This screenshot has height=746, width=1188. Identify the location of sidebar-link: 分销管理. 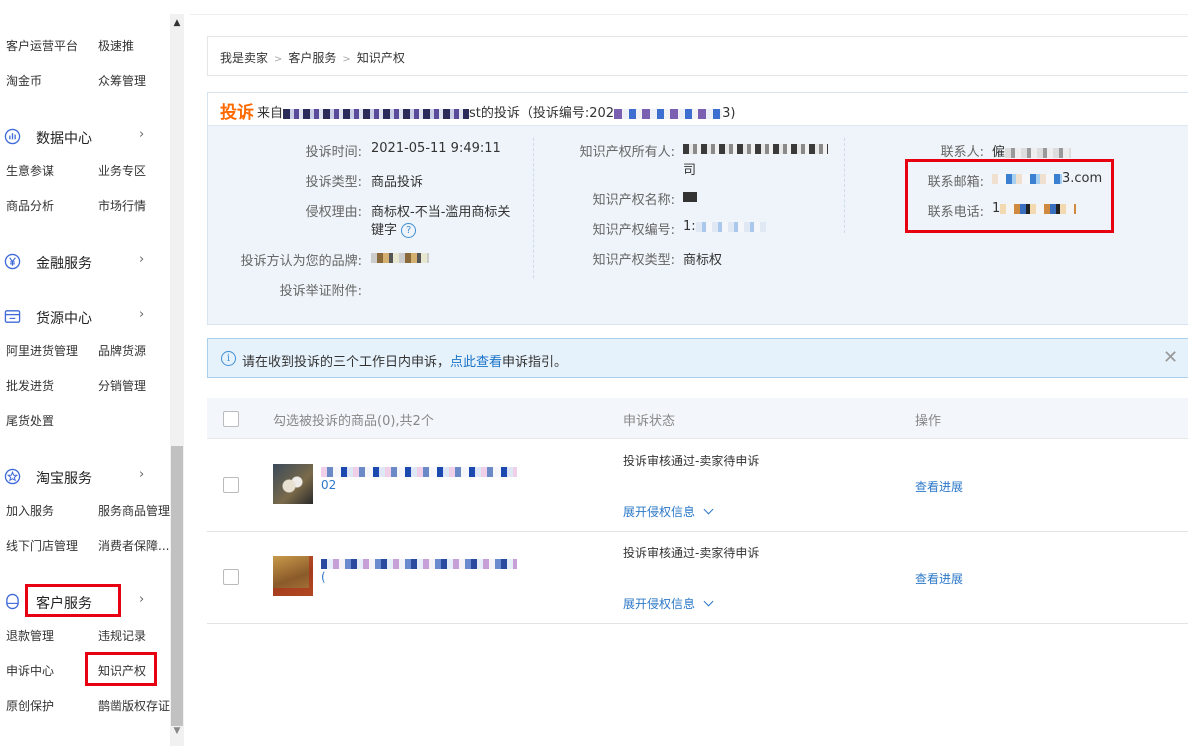
(122, 385).